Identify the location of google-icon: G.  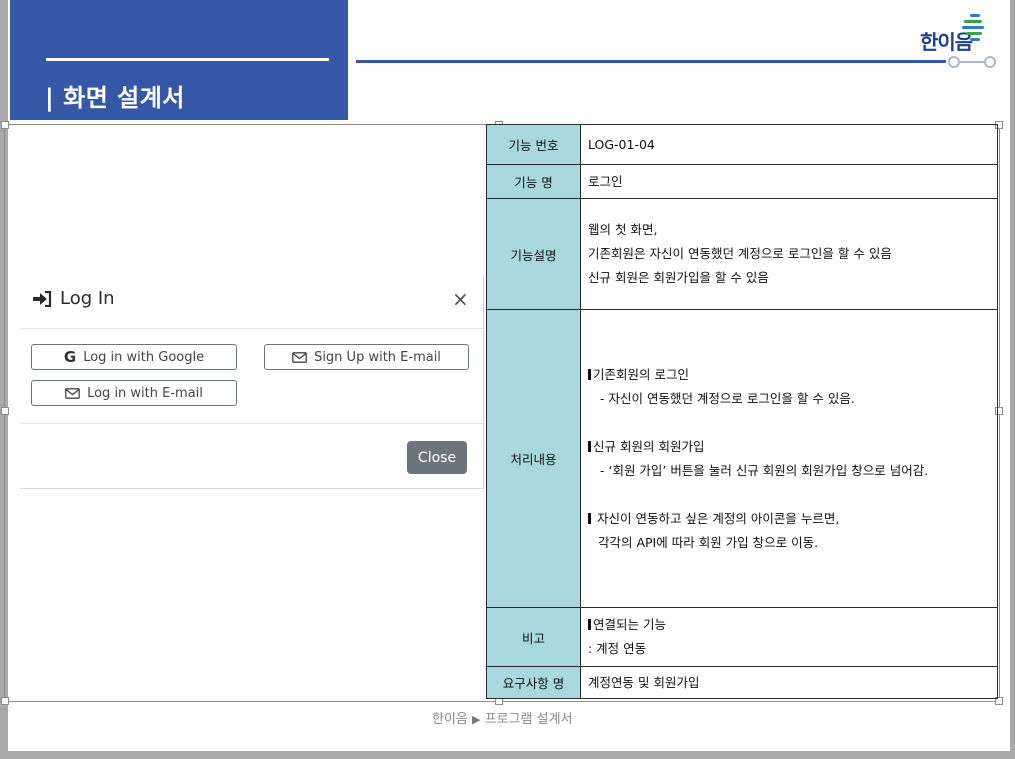
(70, 357).